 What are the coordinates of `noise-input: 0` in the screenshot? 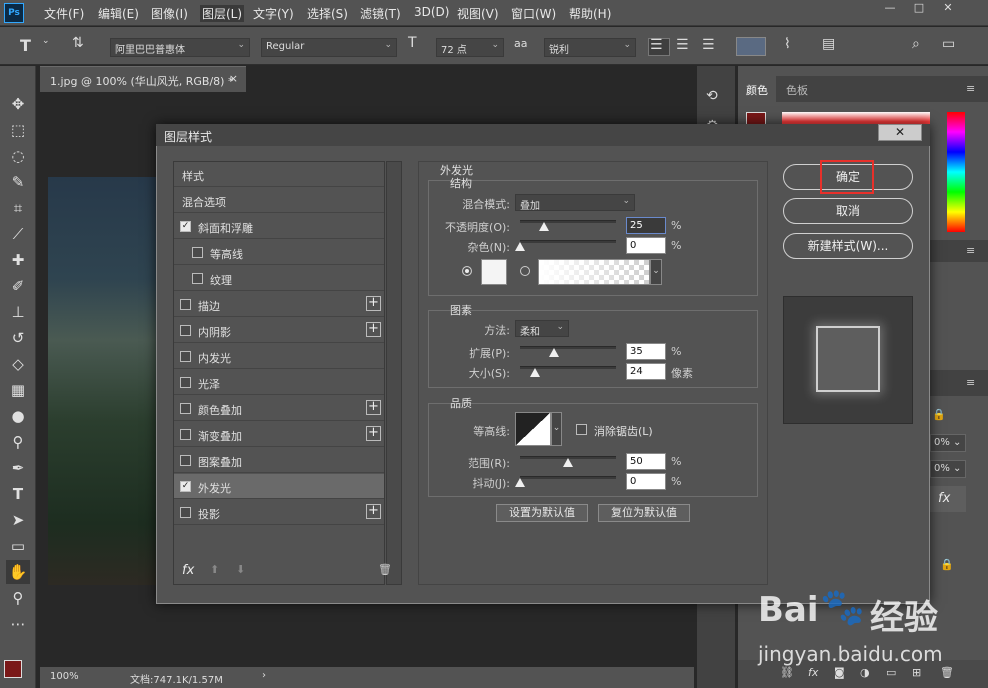 It's located at (646, 245).